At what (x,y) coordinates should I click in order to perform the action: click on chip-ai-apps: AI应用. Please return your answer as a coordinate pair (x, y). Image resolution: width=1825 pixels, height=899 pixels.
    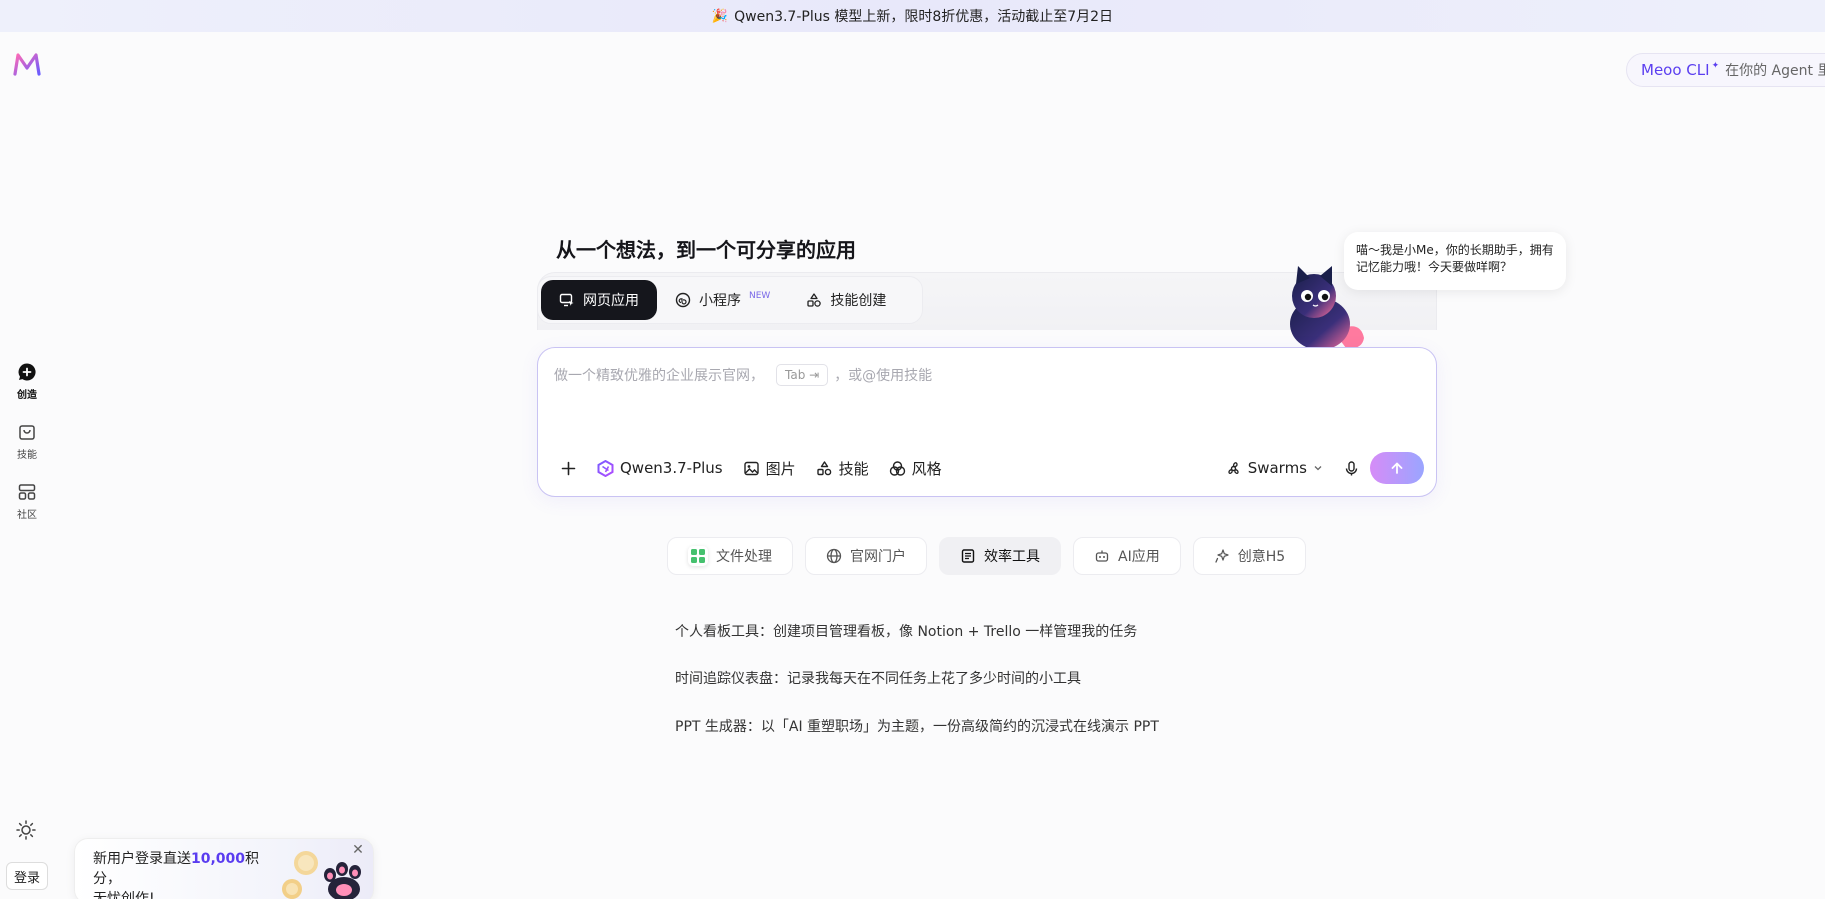
    Looking at the image, I should click on (1127, 556).